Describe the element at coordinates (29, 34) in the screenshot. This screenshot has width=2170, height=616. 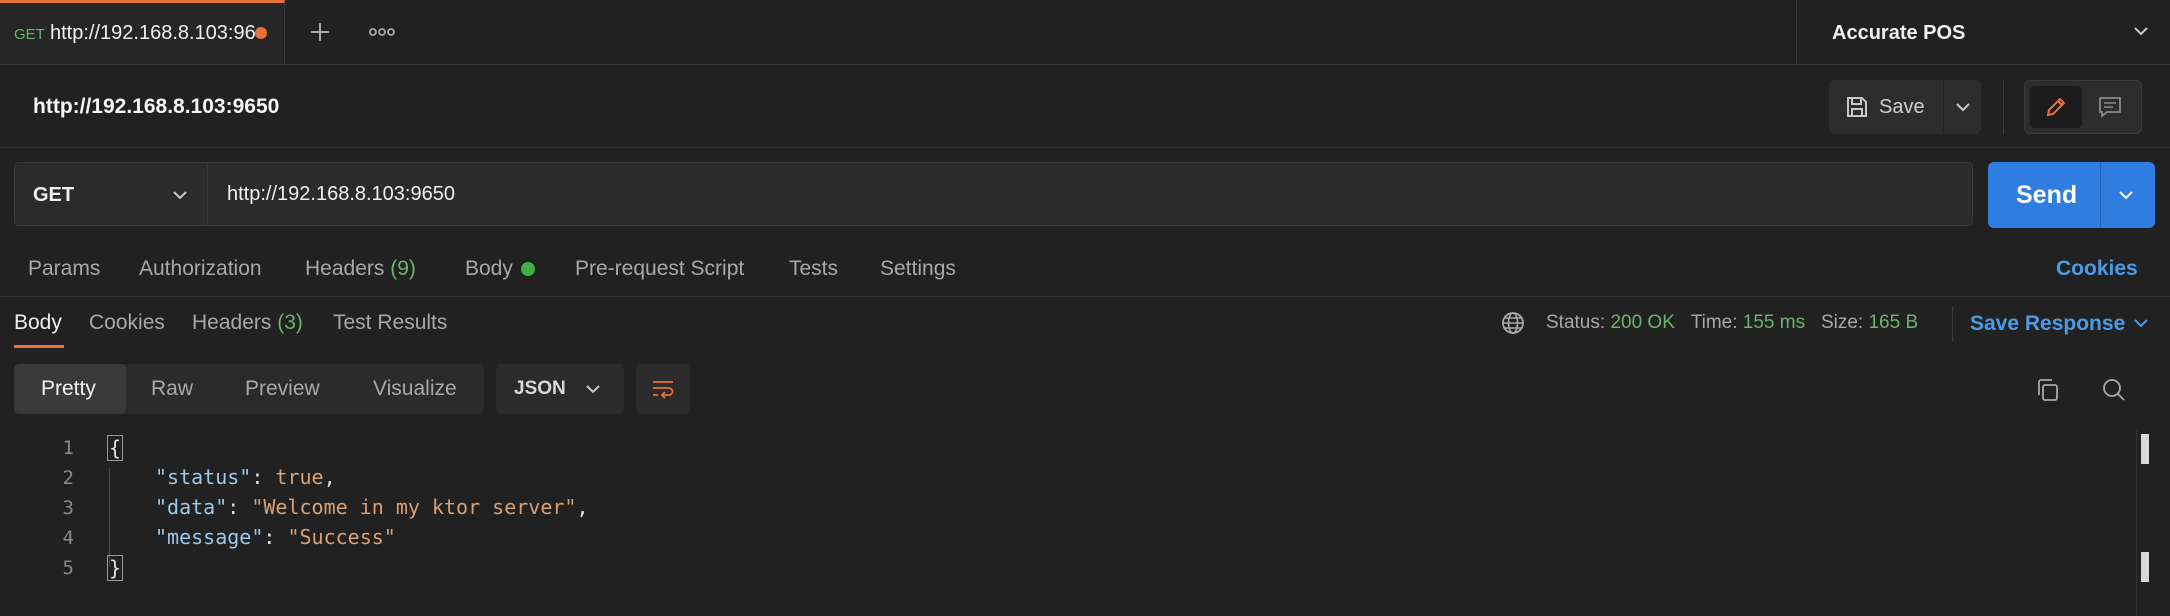
I see `tab-method-label: GET` at that location.